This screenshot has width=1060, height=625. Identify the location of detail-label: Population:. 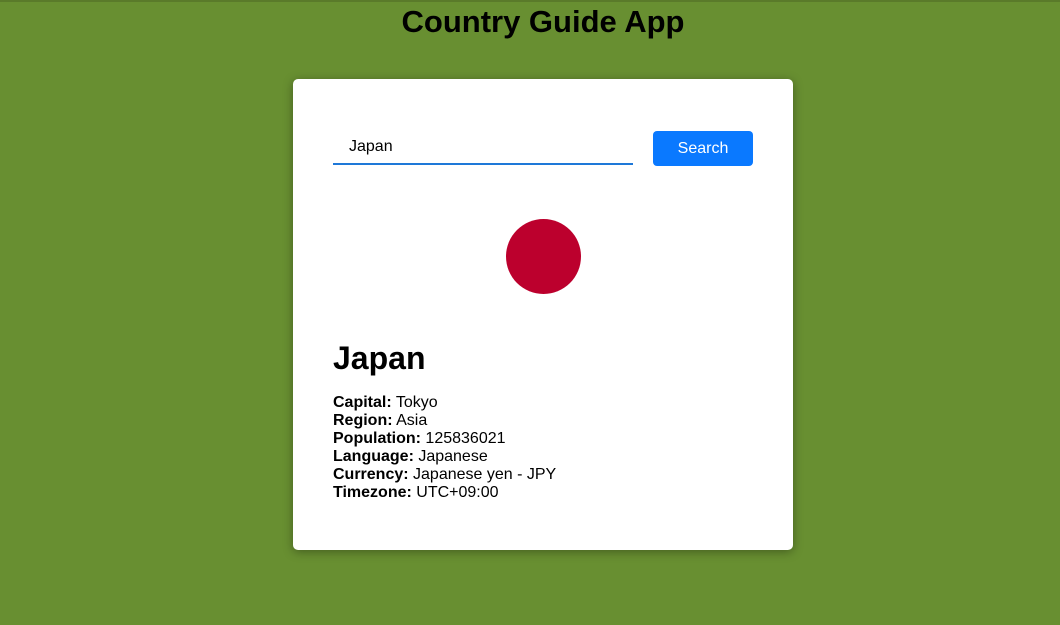
(377, 438).